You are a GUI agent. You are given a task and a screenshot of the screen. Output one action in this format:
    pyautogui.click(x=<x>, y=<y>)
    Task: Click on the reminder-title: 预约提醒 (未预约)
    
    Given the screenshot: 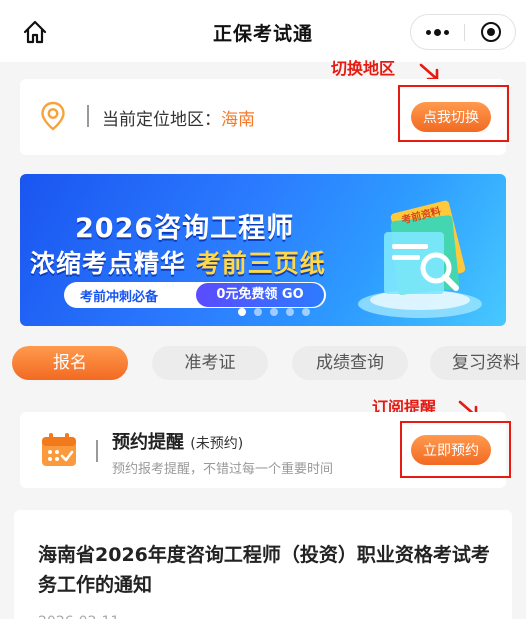 What is the action you would take?
    pyautogui.click(x=178, y=442)
    